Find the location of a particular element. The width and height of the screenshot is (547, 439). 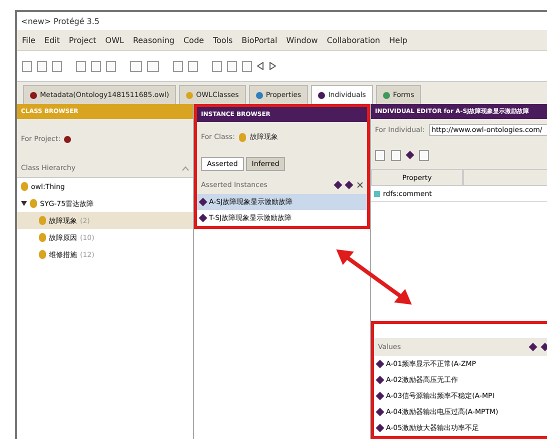

caret-icon is located at coordinates (185, 168).